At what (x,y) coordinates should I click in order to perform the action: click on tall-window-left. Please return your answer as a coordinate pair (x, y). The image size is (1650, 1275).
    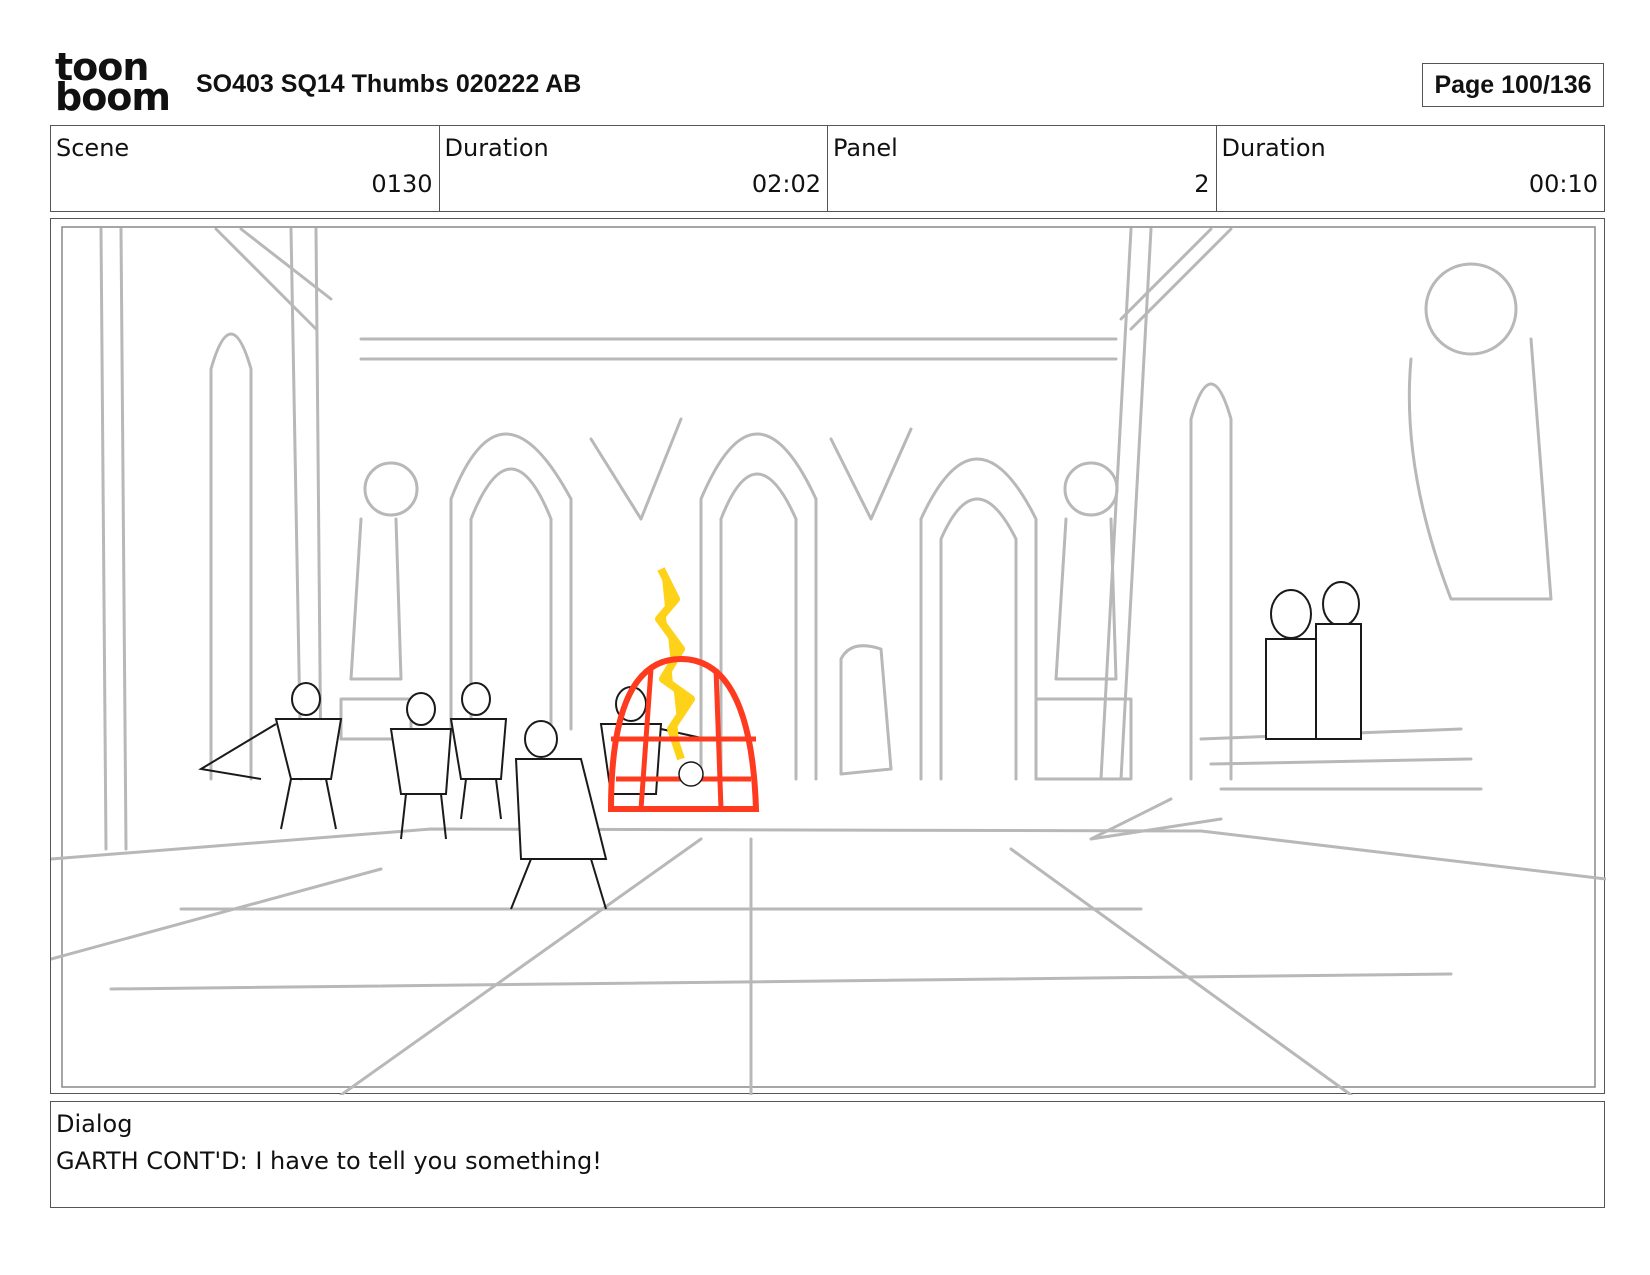
    Looking at the image, I should click on (231, 556).